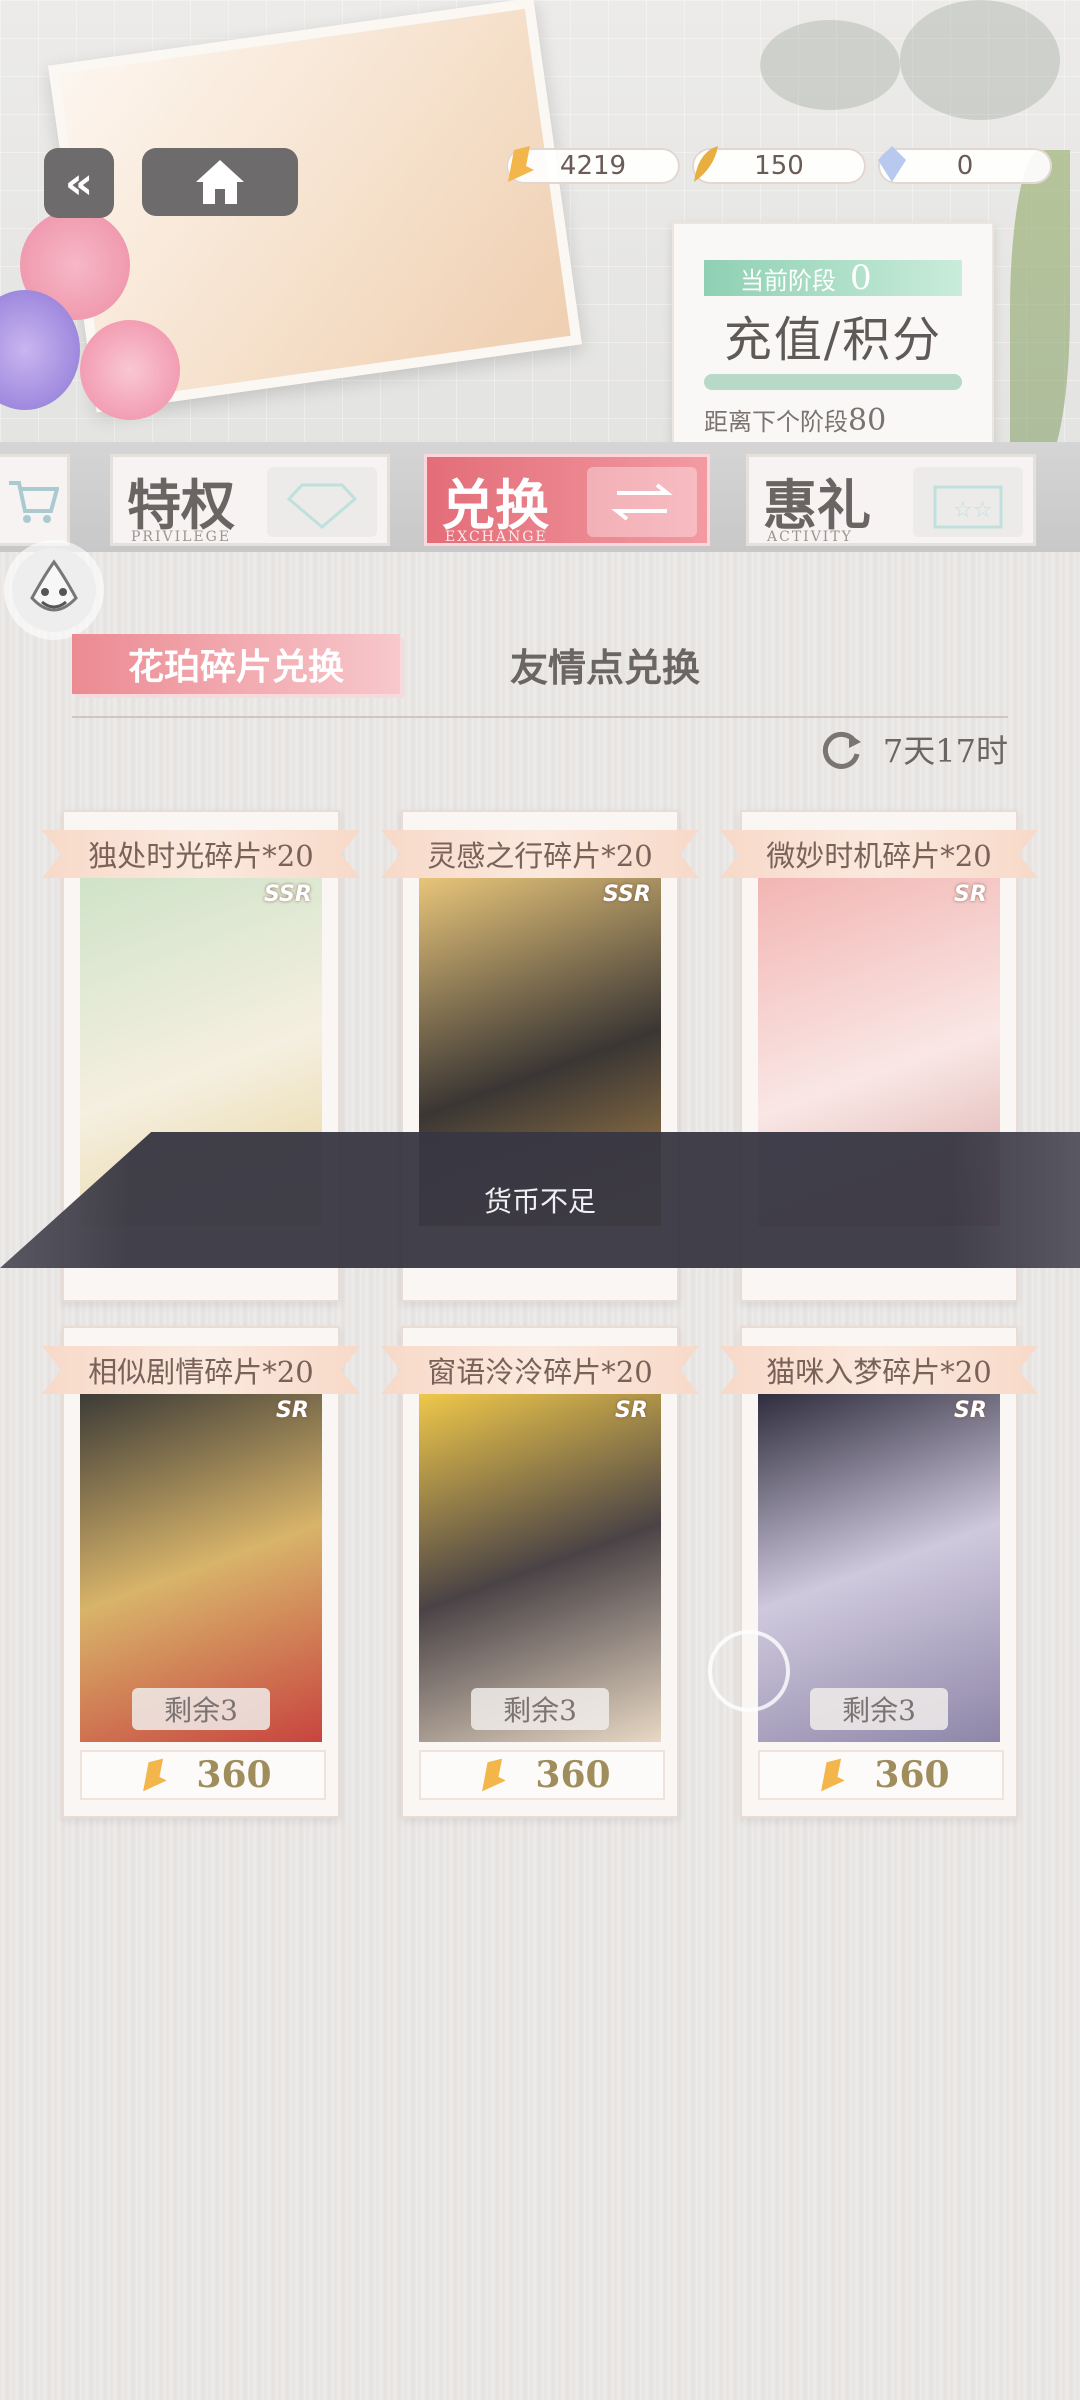 The height and width of the screenshot is (2400, 1080). I want to click on currency-value: 0, so click(965, 166).